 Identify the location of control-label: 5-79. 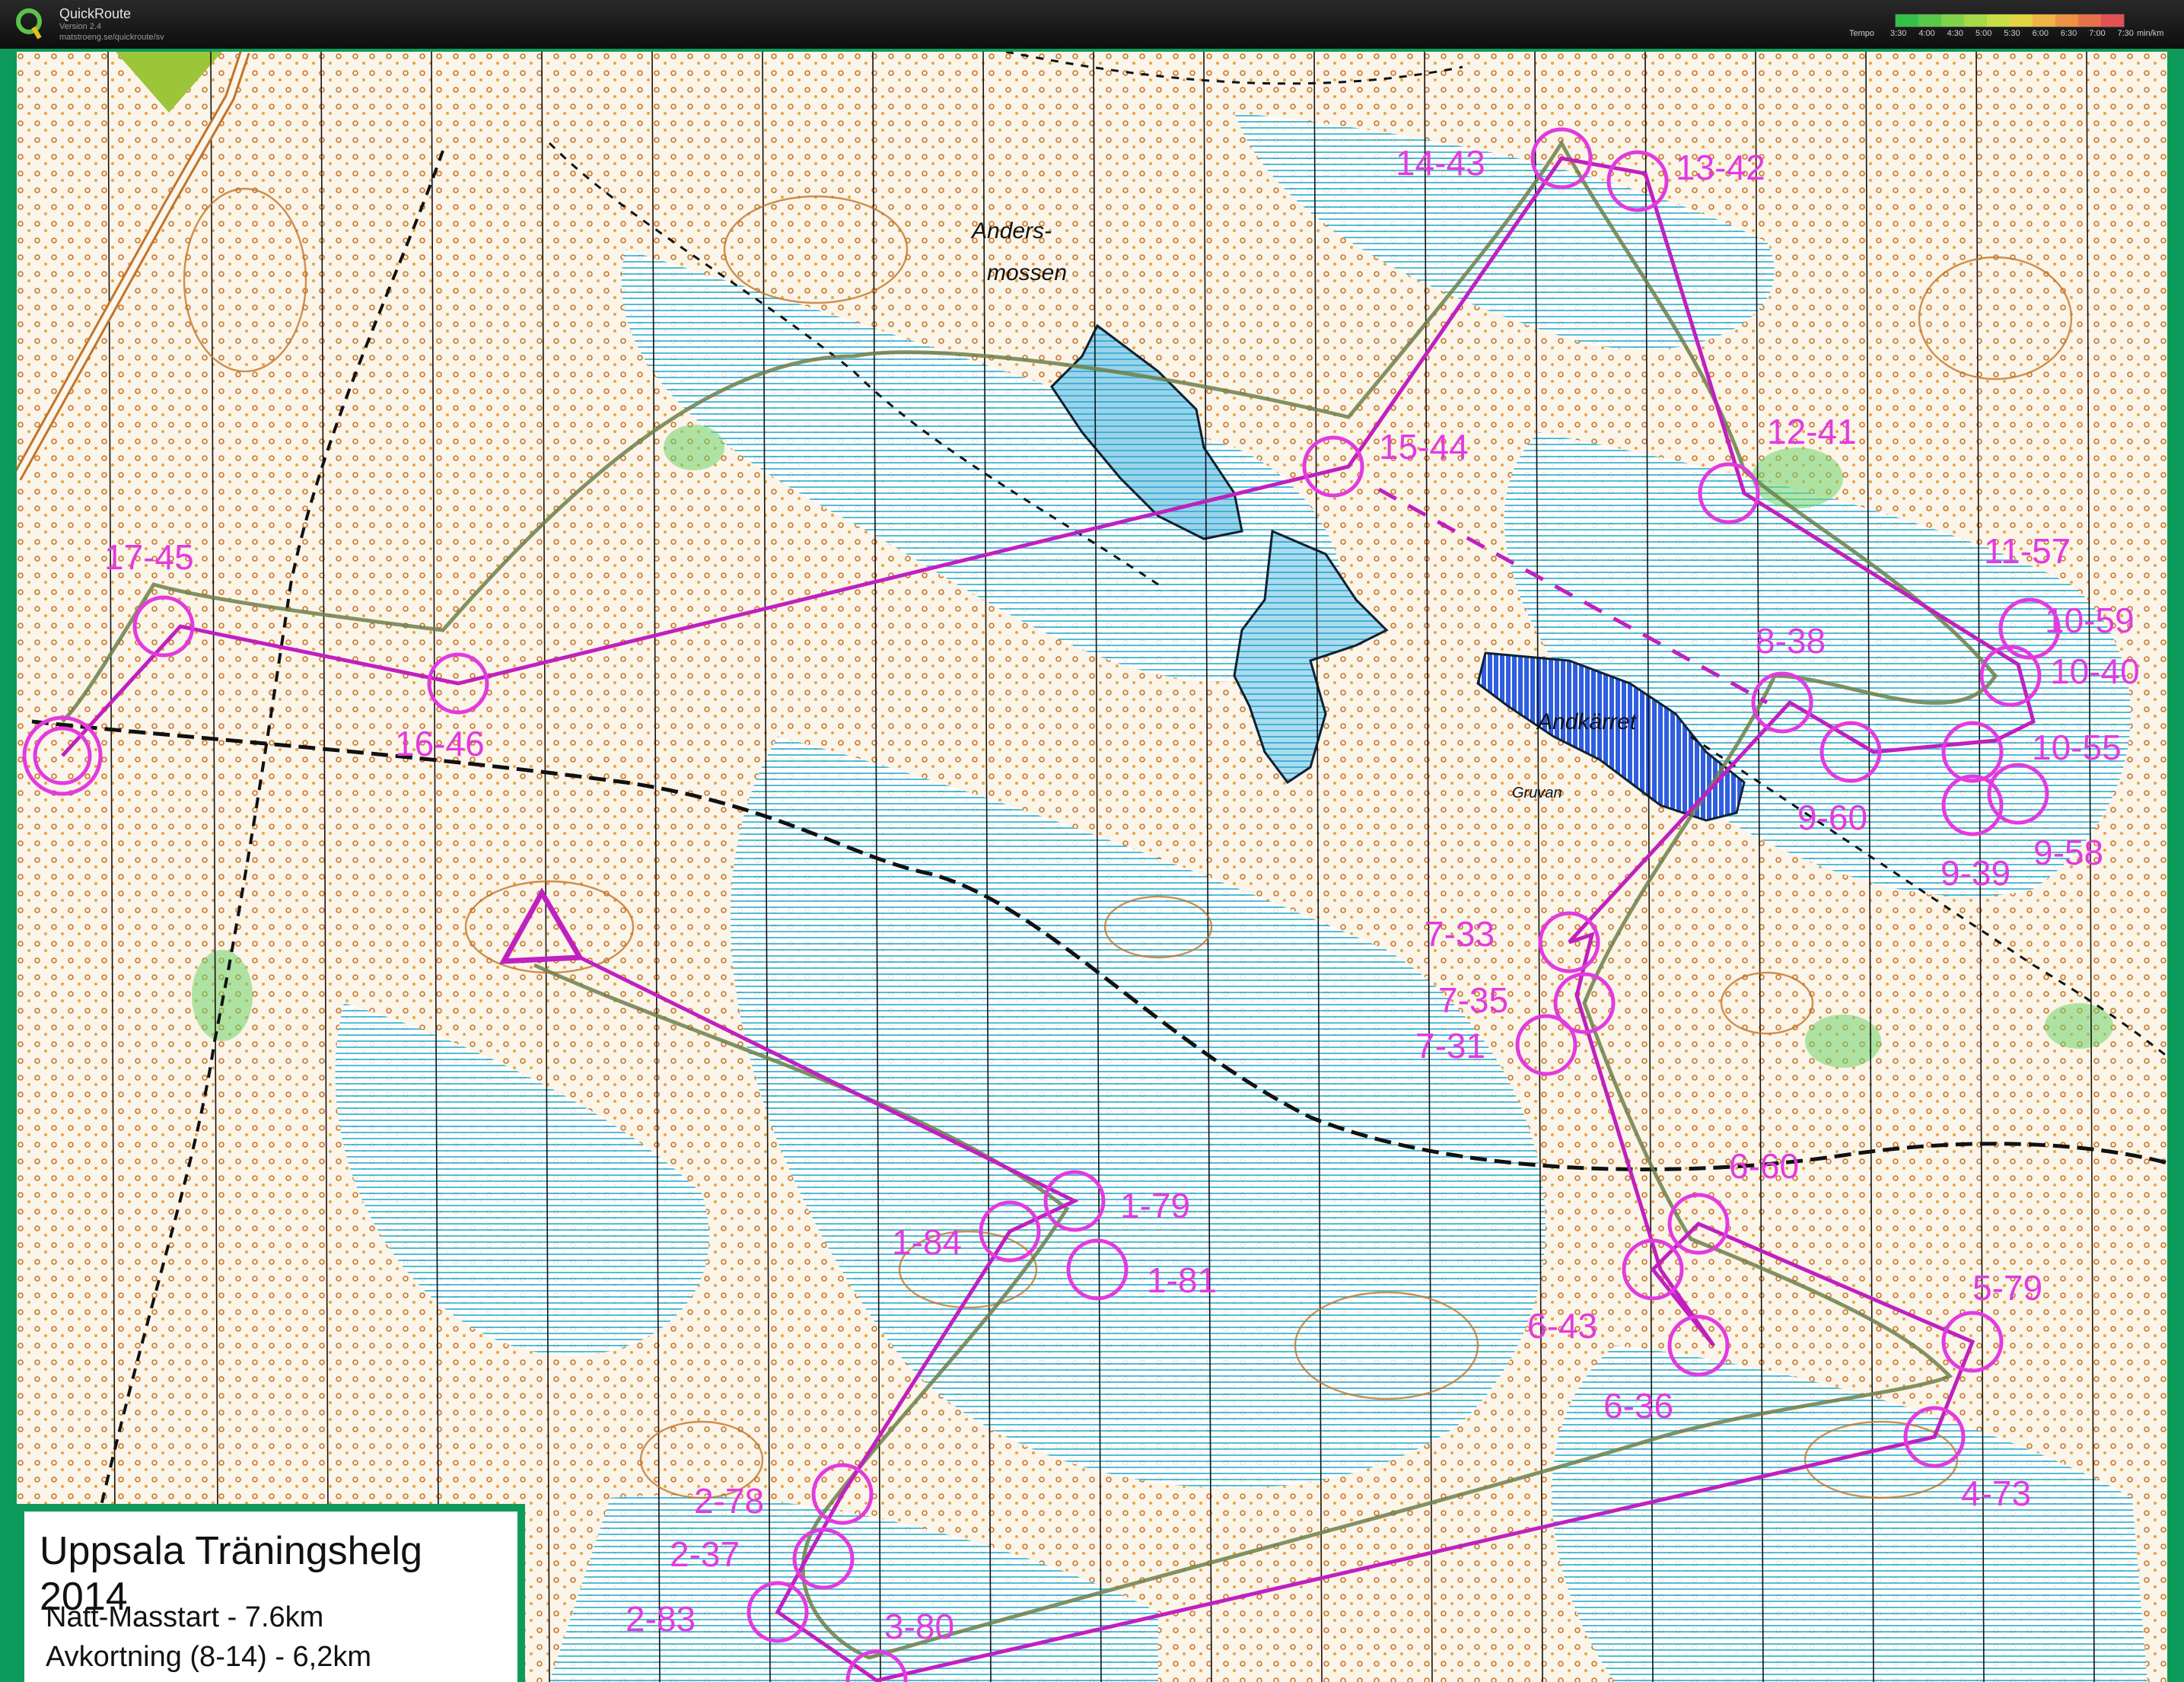
(2007, 1288).